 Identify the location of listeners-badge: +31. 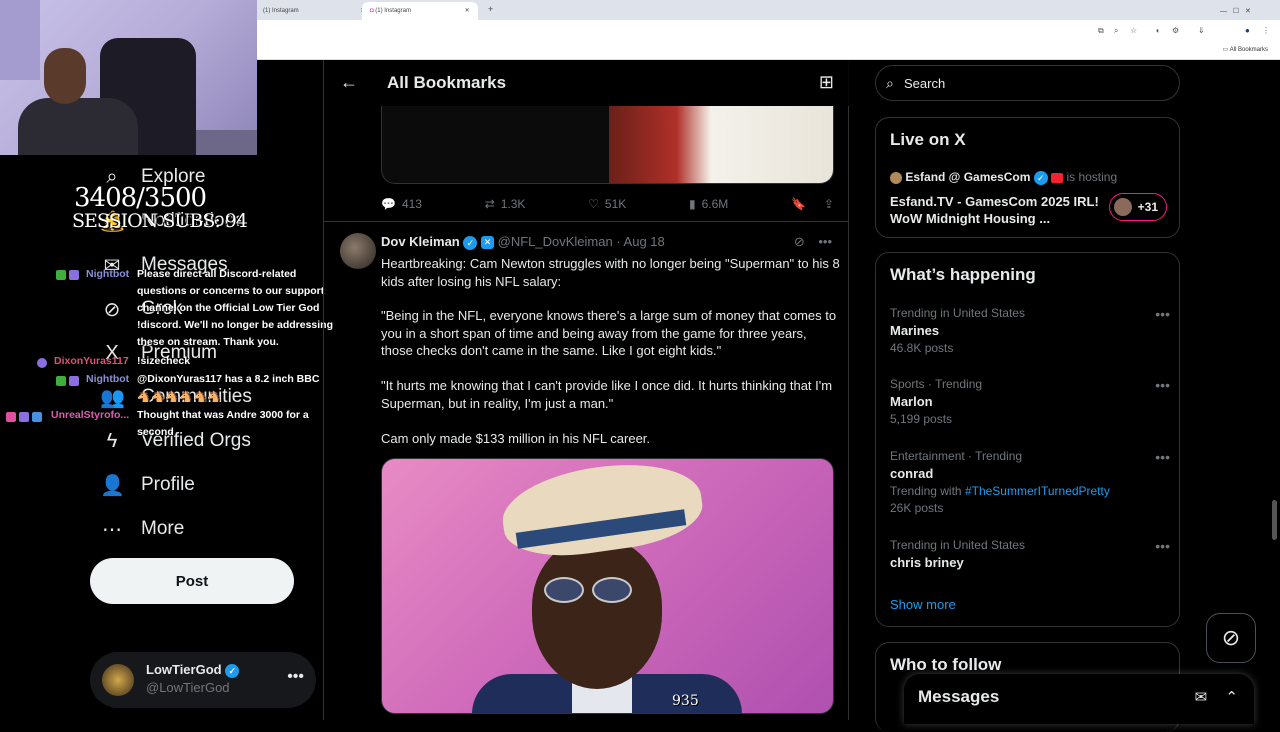
(1138, 207).